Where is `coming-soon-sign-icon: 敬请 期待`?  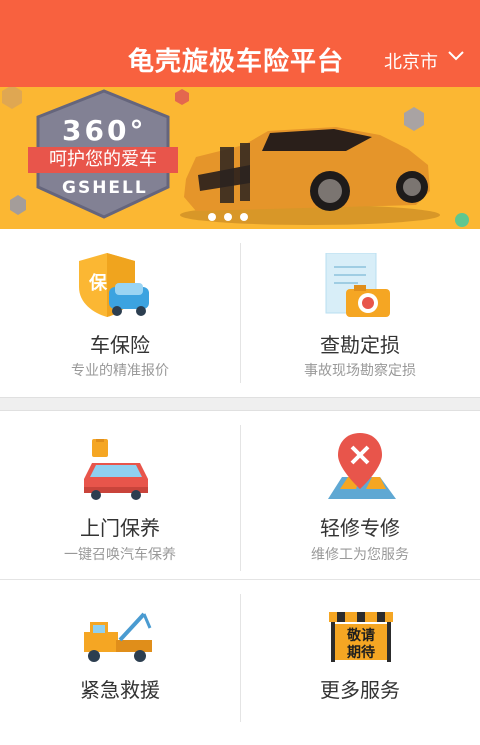
coming-soon-sign-icon: 敬请 期待 is located at coordinates (361, 637).